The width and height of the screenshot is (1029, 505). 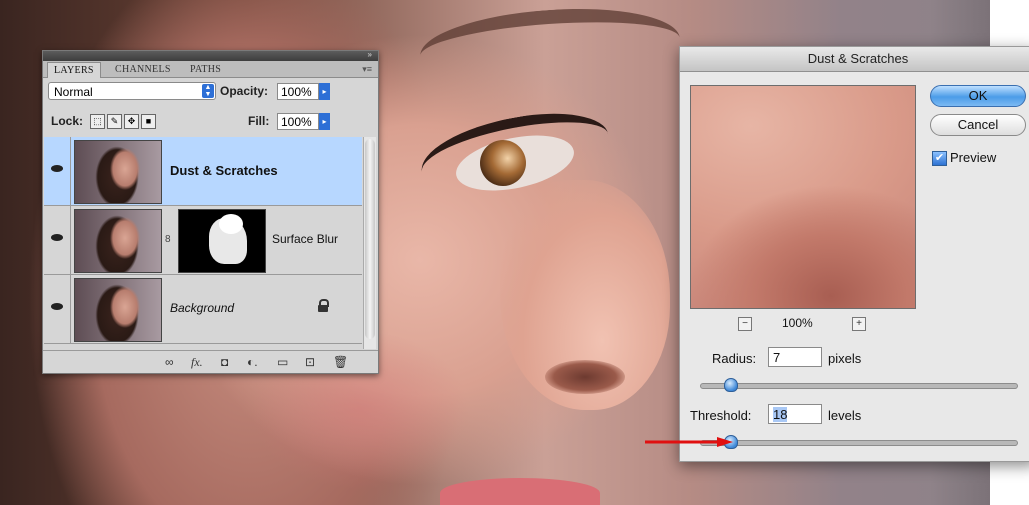 I want to click on zoom-out-button: −, so click(x=745, y=324).